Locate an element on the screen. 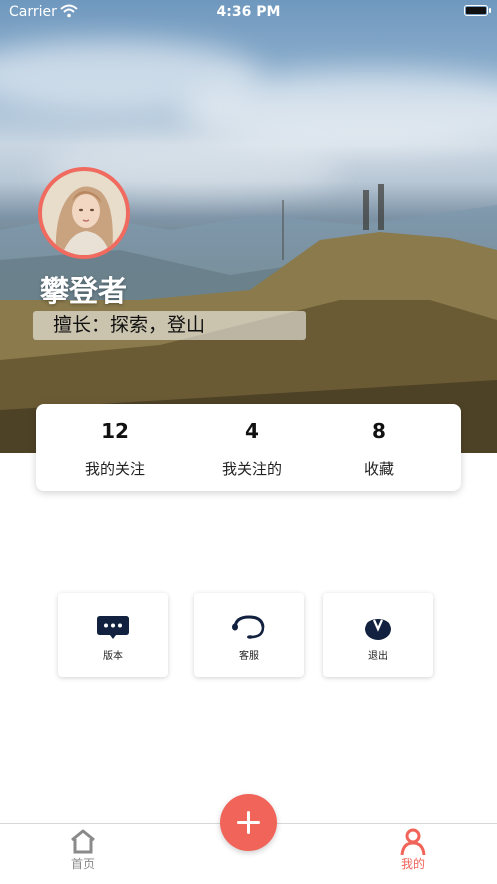 This screenshot has height=884, width=497. avatar-photo is located at coordinates (84, 213).